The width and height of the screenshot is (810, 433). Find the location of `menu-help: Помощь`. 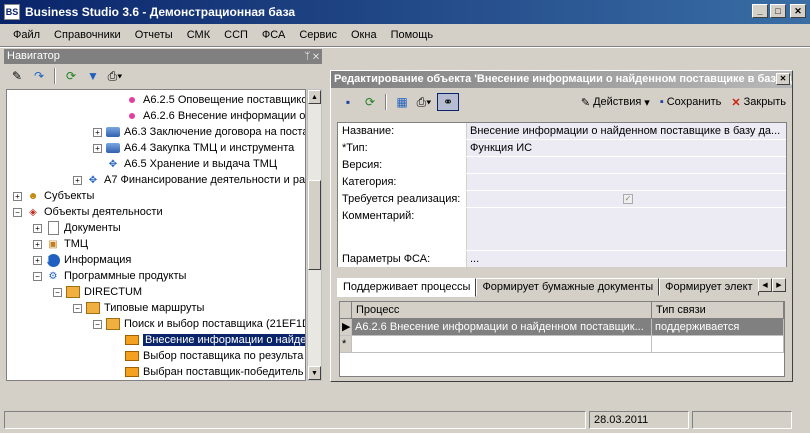

menu-help: Помощь is located at coordinates (412, 35).